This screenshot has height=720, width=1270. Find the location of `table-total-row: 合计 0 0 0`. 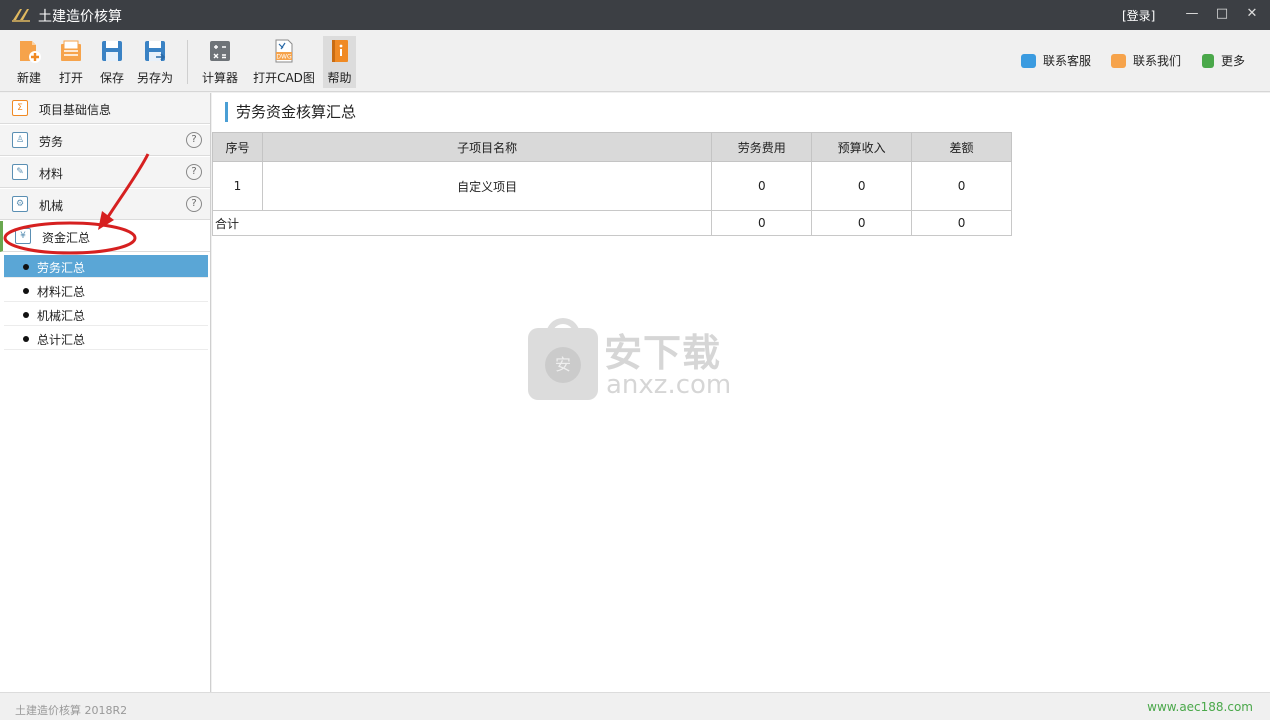

table-total-row: 合计 0 0 0 is located at coordinates (611, 223).